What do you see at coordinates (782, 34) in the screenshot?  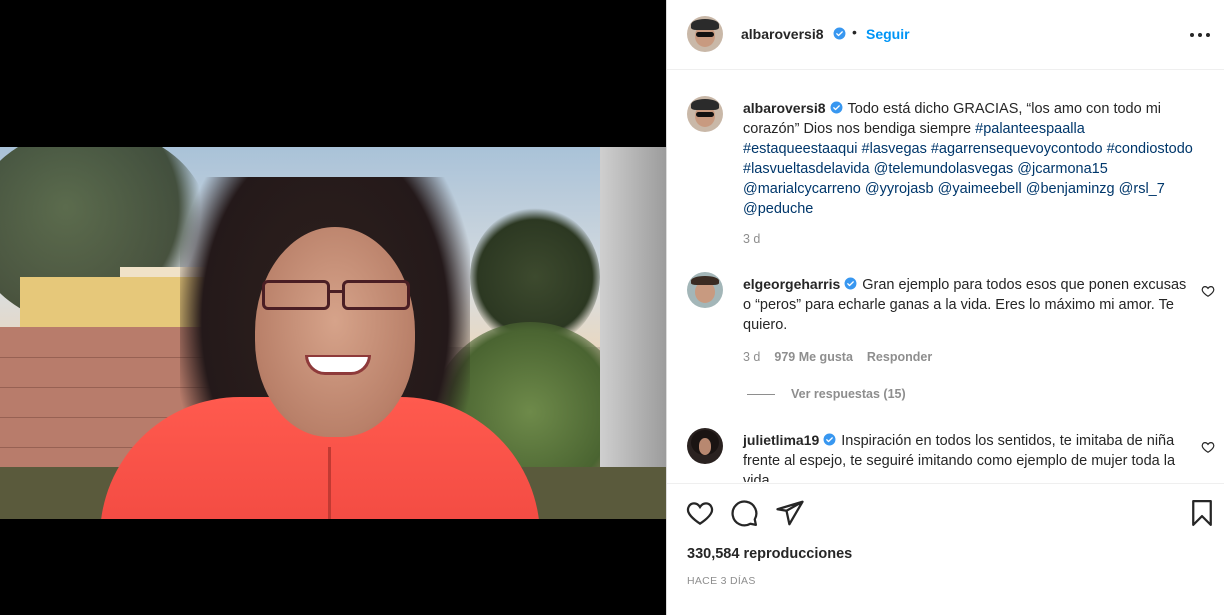 I see `post-author-username: albaroversi8` at bounding box center [782, 34].